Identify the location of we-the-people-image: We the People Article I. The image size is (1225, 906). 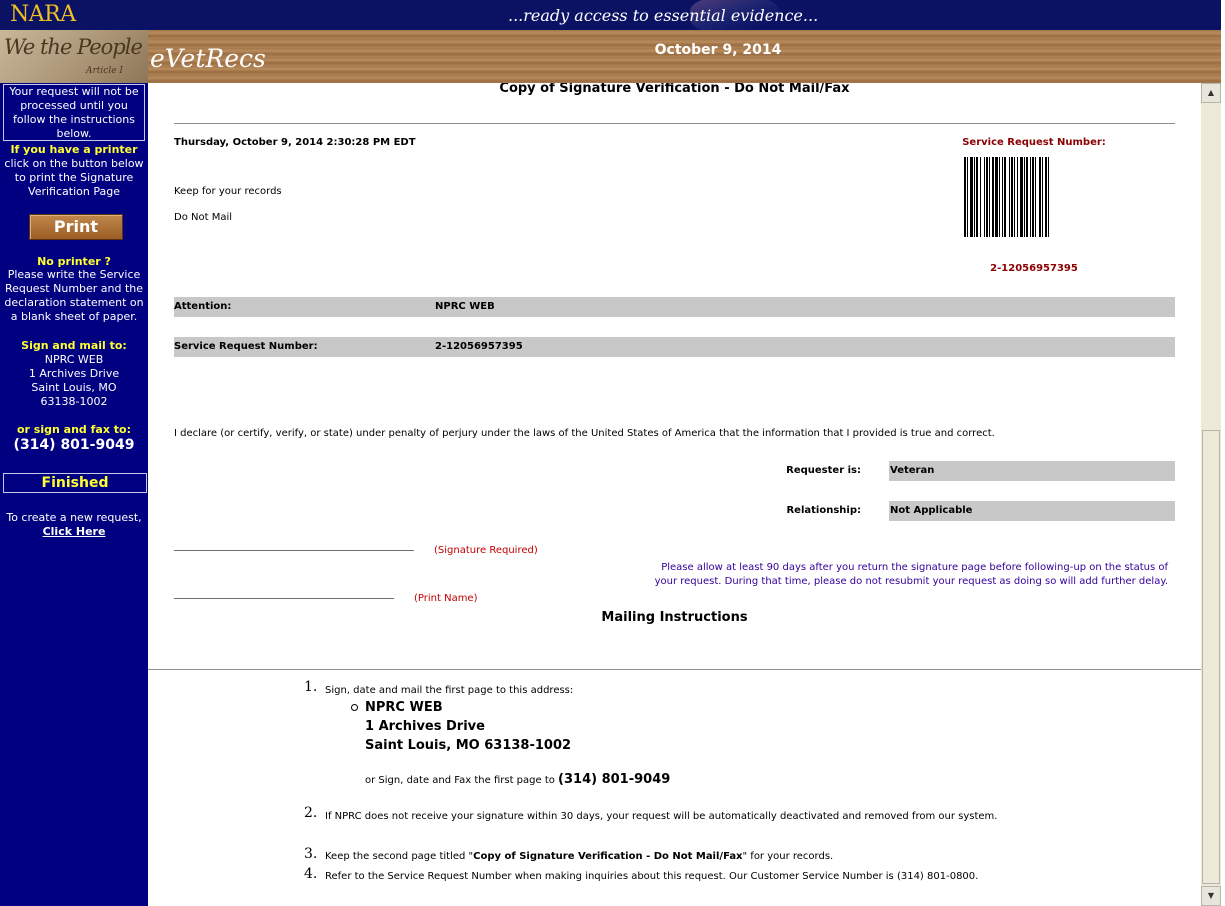
(74, 56).